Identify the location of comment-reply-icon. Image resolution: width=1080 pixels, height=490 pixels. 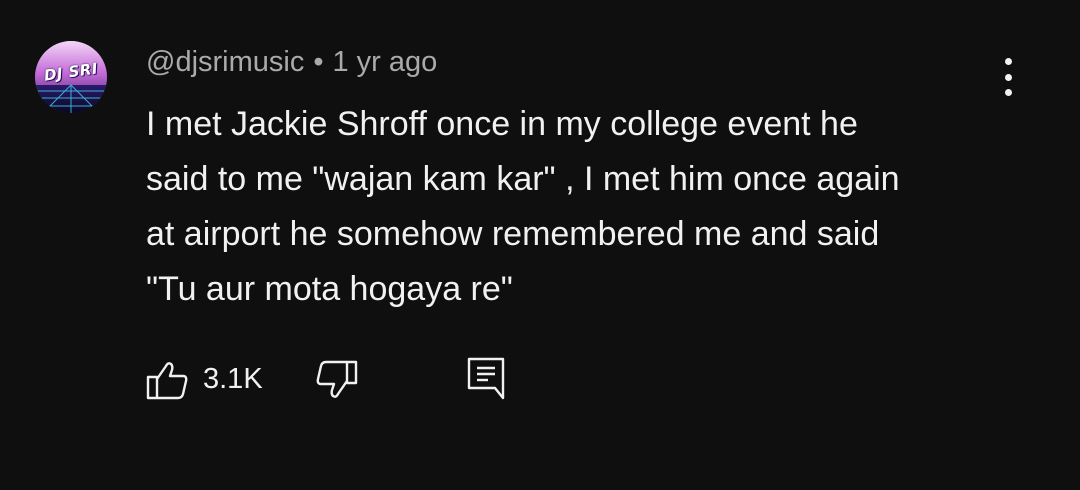
(486, 378).